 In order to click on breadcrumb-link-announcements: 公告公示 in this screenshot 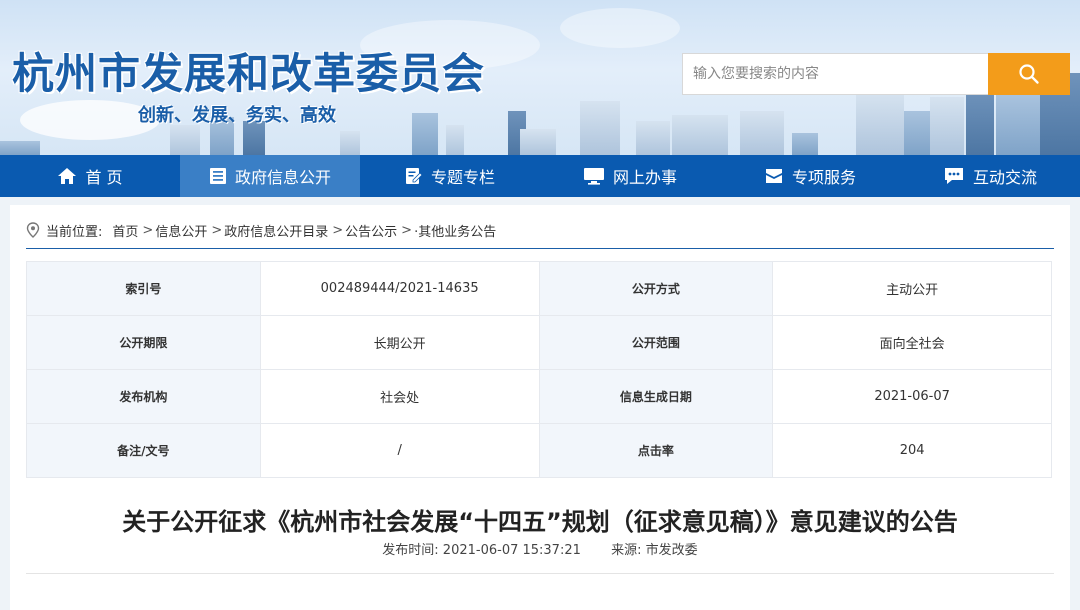, I will do `click(371, 230)`.